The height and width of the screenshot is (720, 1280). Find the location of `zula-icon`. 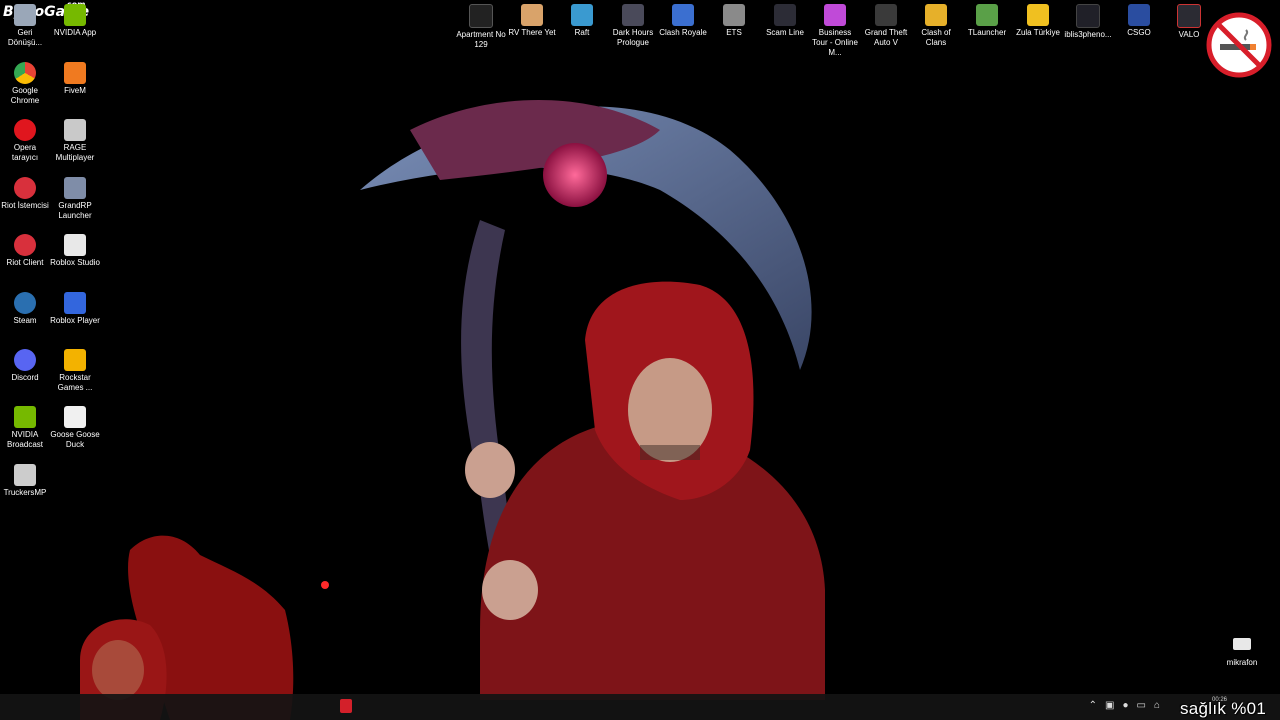

zula-icon is located at coordinates (1038, 15).